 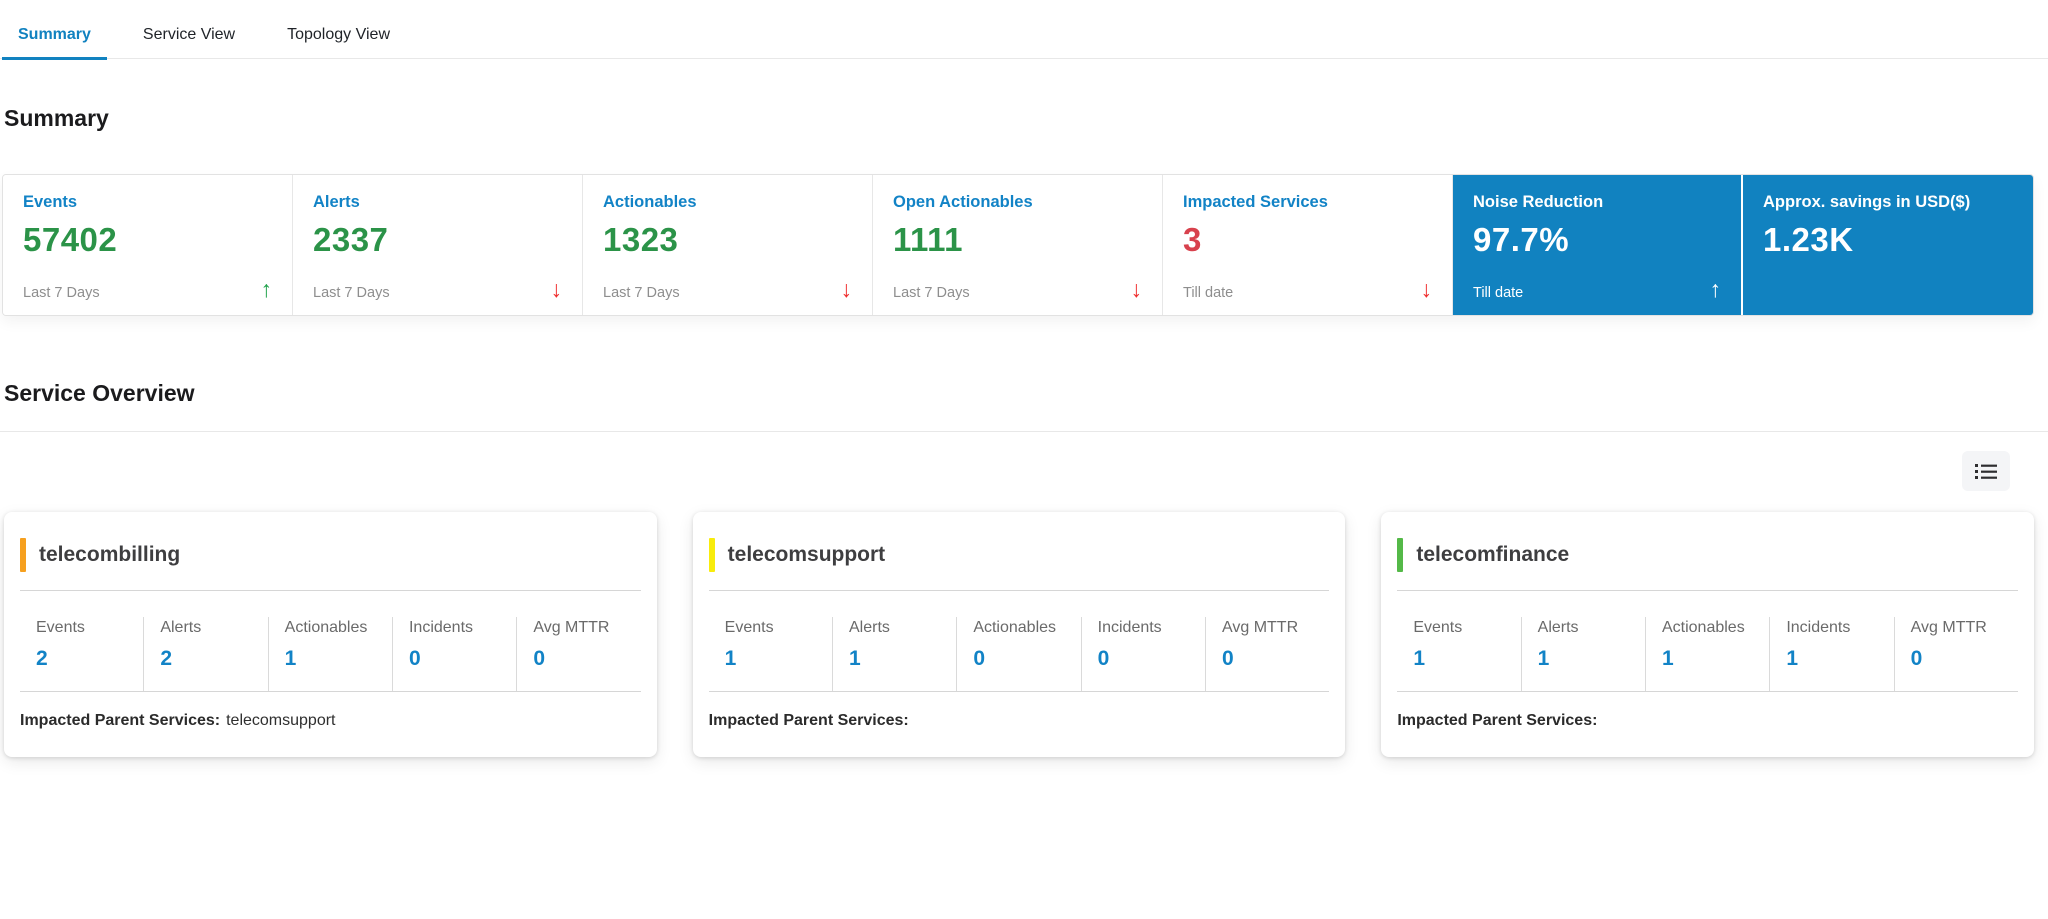 What do you see at coordinates (338, 37) in the screenshot?
I see `tab-topology-view: Topology View` at bounding box center [338, 37].